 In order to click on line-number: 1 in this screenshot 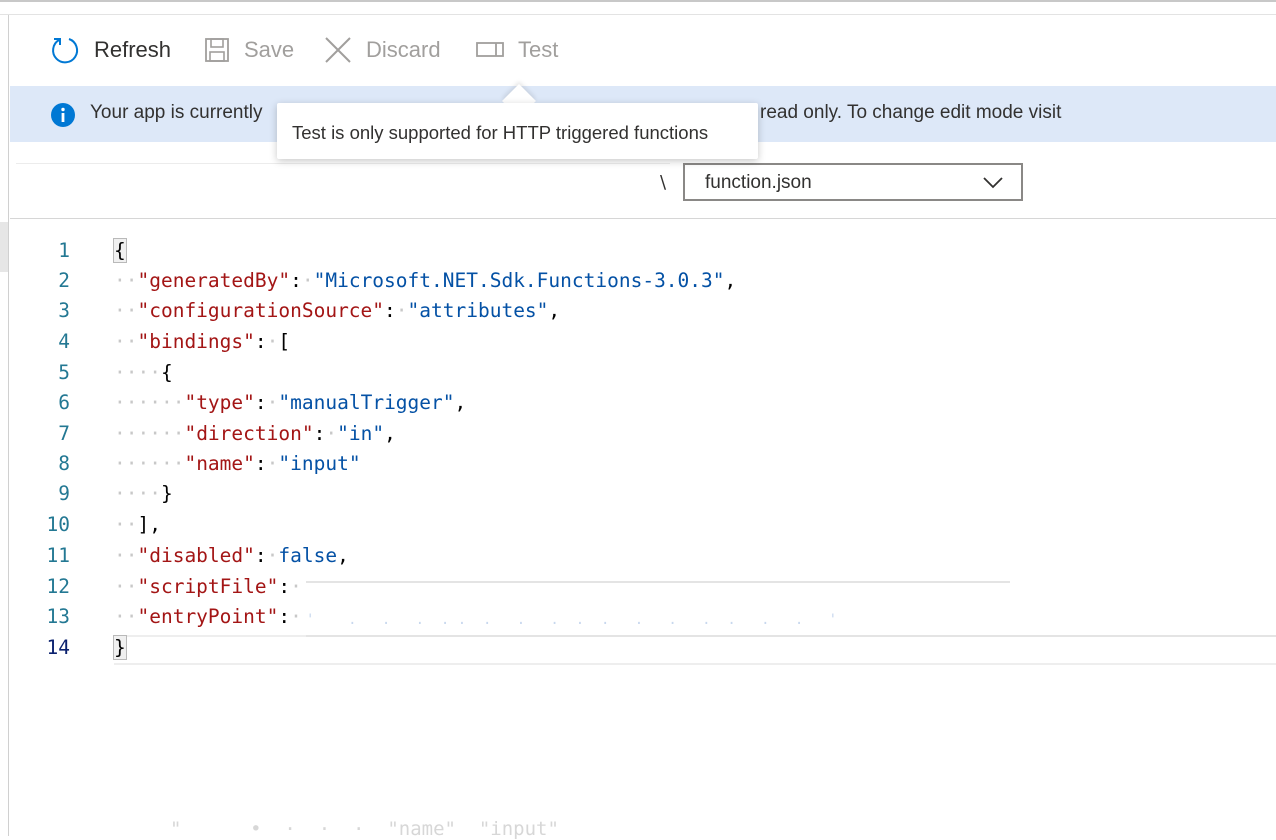, I will do `click(64, 250)`.